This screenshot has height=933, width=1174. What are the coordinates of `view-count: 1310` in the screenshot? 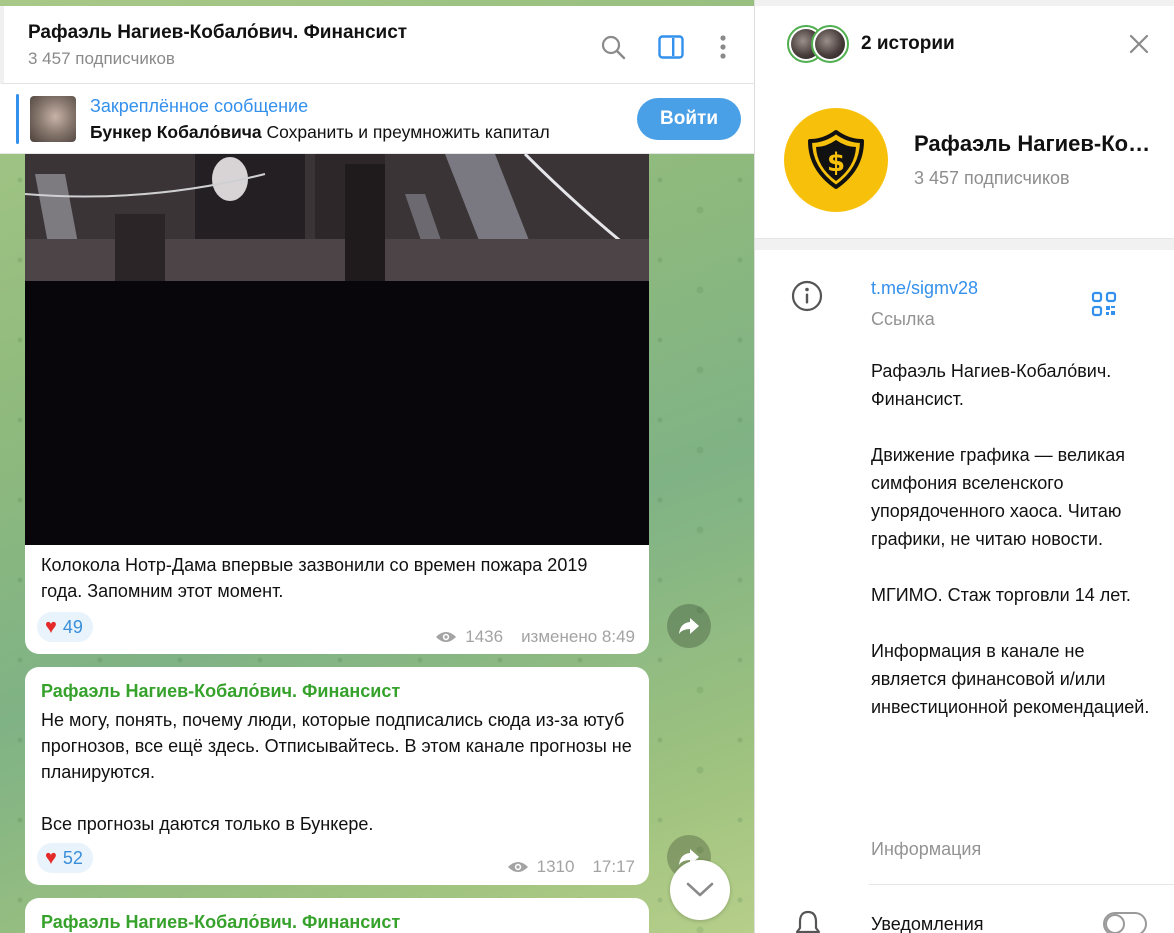 It's located at (555, 866).